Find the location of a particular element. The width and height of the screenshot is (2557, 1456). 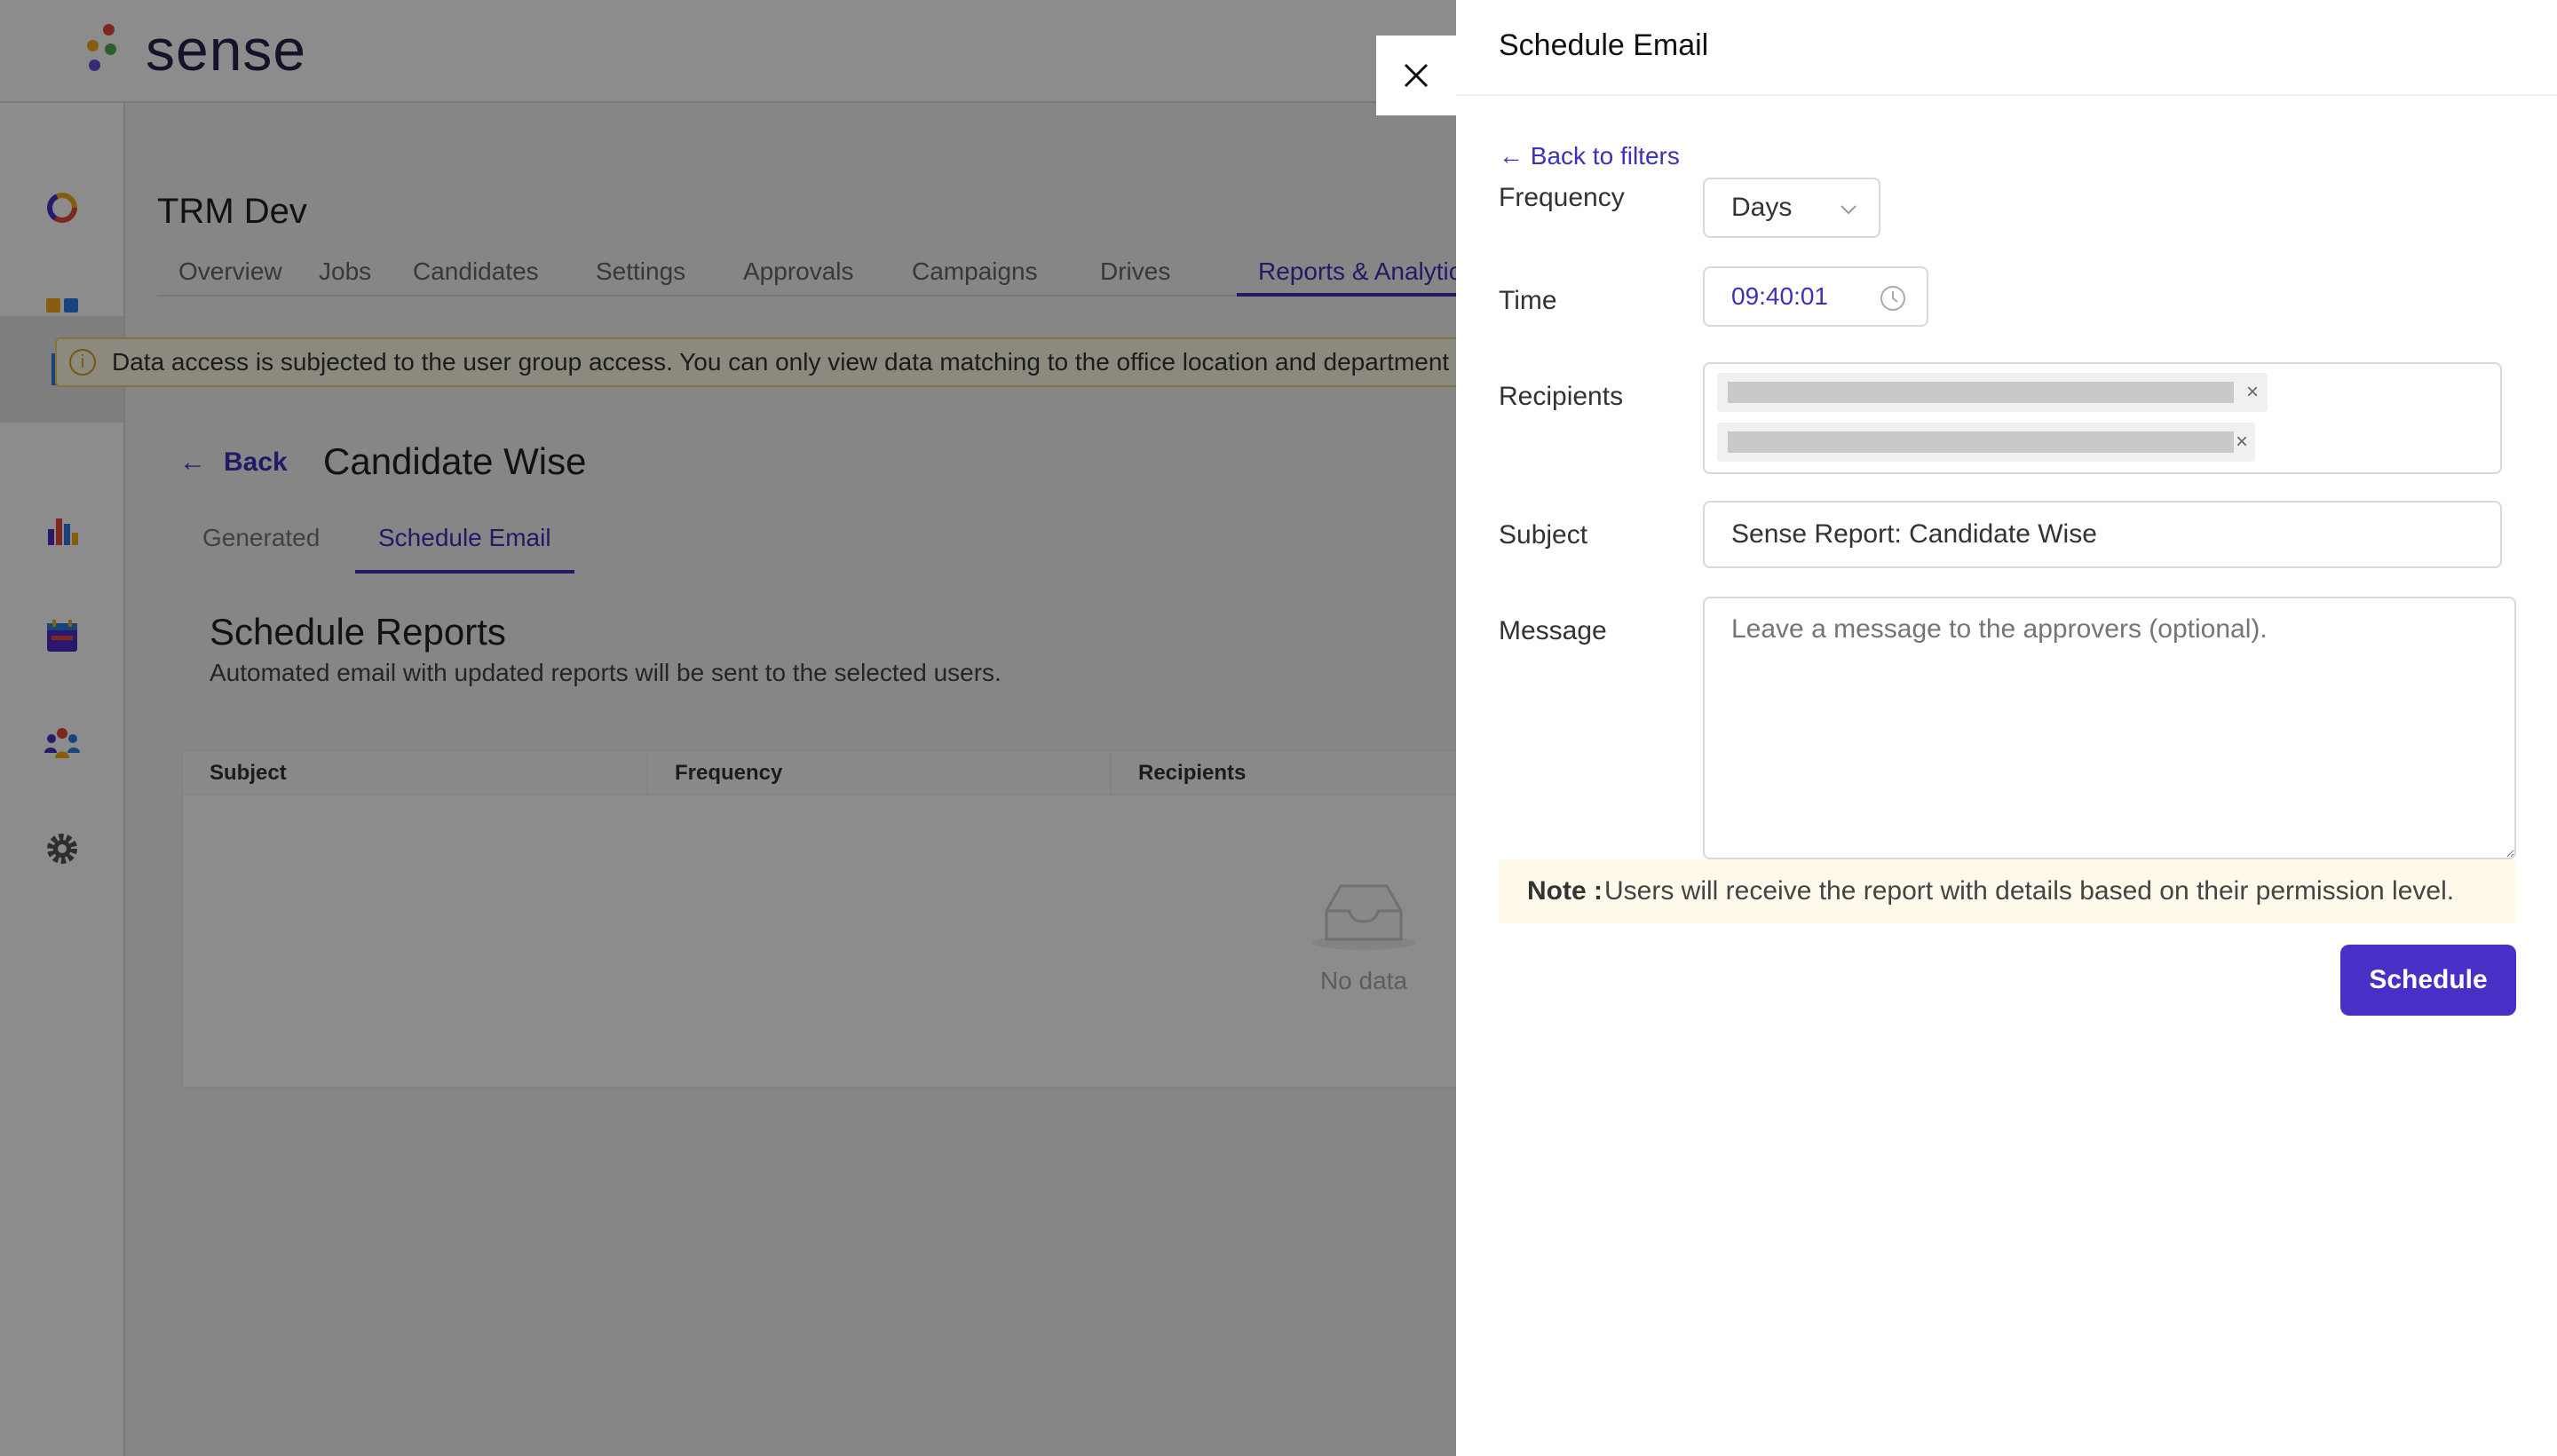

subject-input: Sense Report: Candidate Wise is located at coordinates (2102, 534).